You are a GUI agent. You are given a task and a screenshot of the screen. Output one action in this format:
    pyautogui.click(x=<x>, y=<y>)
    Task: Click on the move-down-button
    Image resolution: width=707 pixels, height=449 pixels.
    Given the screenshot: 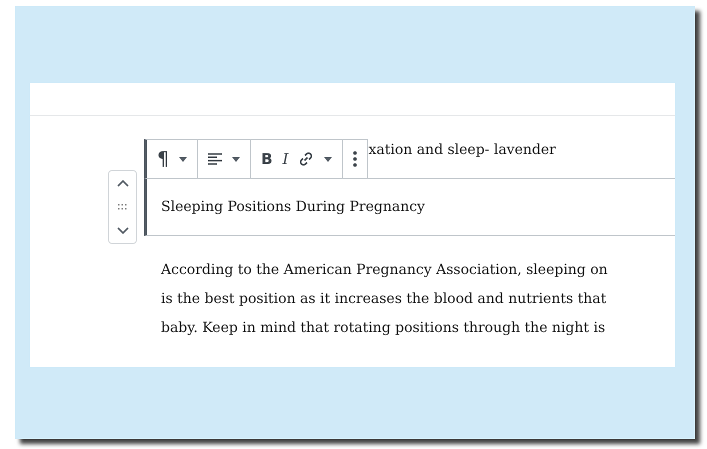 What is the action you would take?
    pyautogui.click(x=122, y=230)
    